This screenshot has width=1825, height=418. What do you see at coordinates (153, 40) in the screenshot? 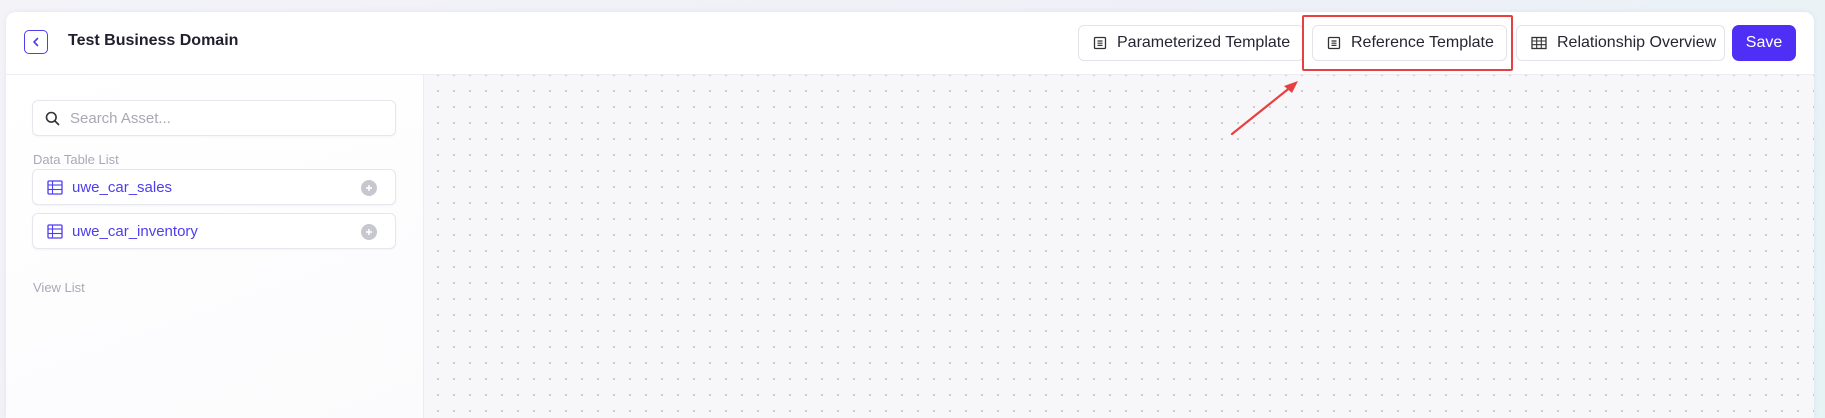
I see `page-title: Test Business Domain` at bounding box center [153, 40].